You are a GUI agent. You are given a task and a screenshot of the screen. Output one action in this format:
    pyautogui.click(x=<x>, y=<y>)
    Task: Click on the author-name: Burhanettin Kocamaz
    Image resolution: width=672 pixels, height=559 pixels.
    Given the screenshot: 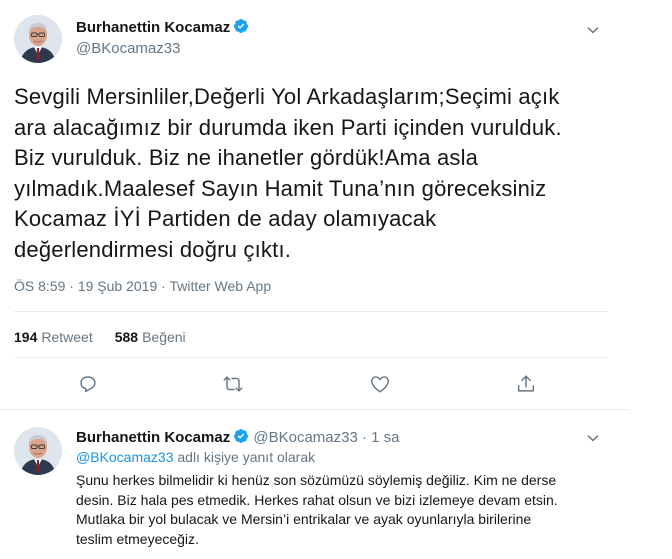 What is the action you would take?
    pyautogui.click(x=162, y=27)
    